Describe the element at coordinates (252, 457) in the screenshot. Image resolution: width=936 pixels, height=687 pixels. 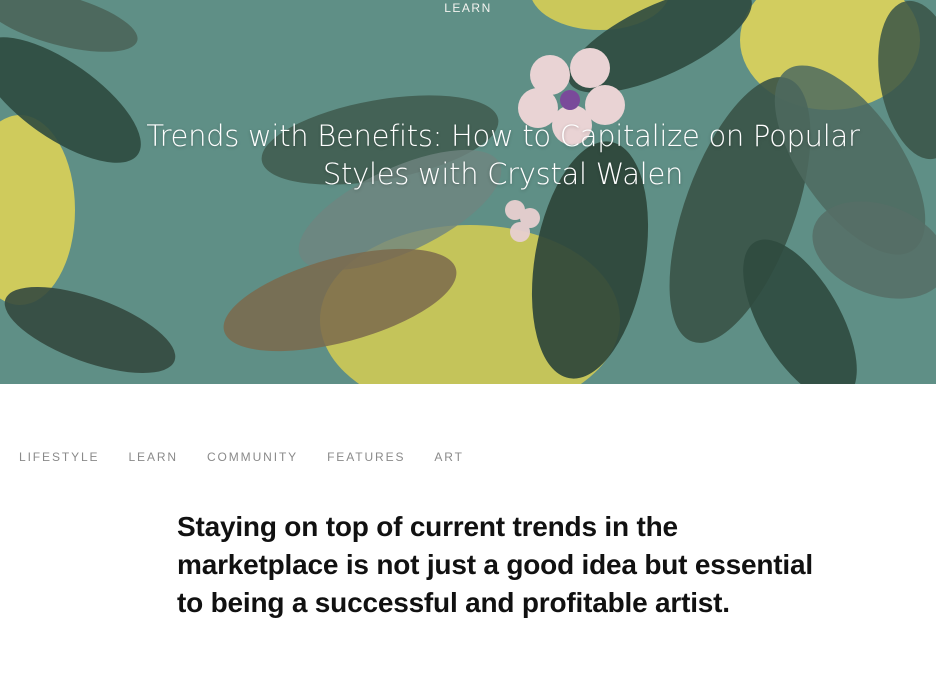
I see `nav-item-community: COMMUNITY` at that location.